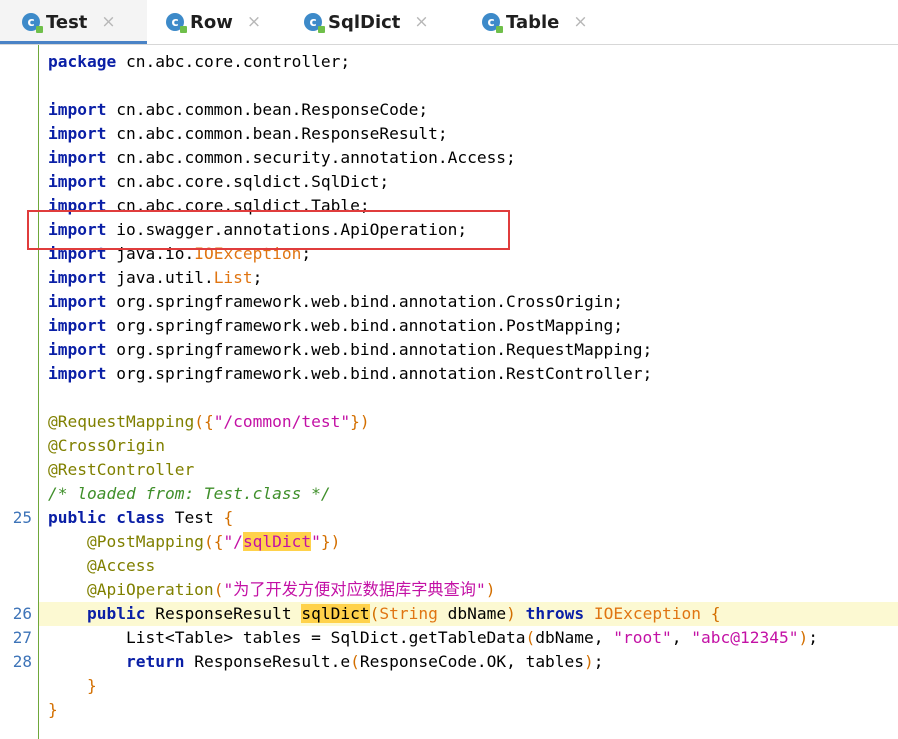 The width and height of the screenshot is (898, 739). I want to click on code-line: package cn.abc.core.controller;, so click(199, 61).